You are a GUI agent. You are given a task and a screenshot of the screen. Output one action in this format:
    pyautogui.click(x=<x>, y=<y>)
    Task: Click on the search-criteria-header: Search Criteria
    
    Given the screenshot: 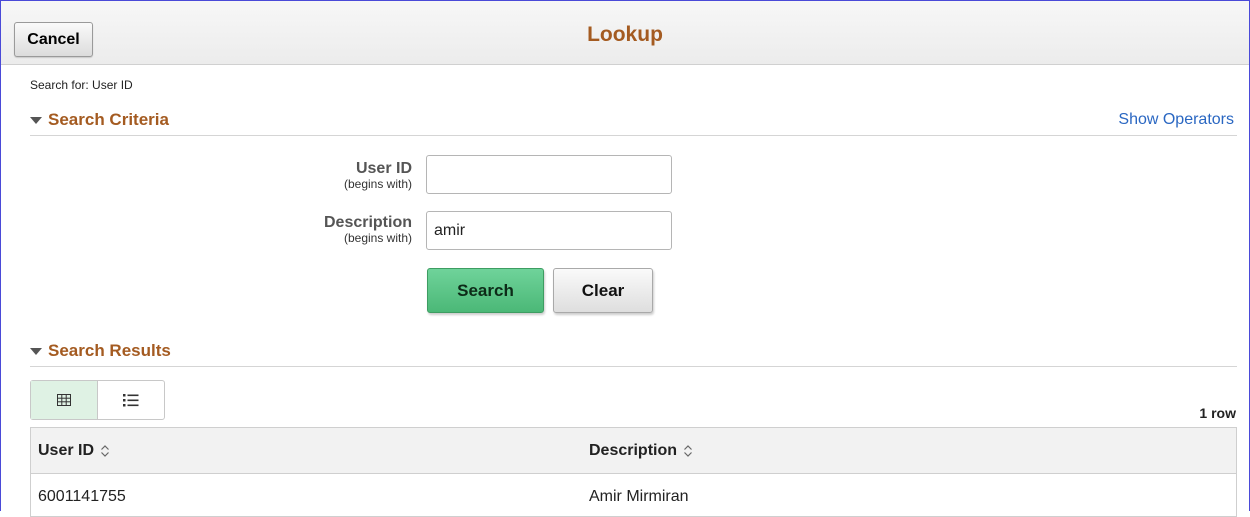 What is the action you would take?
    pyautogui.click(x=99, y=120)
    